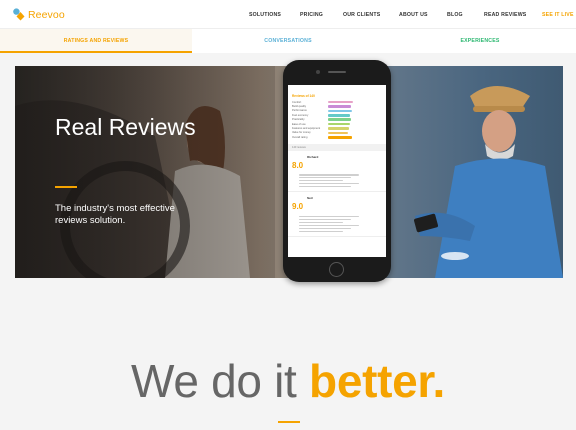 This screenshot has height=430, width=576. Describe the element at coordinates (265, 15) in the screenshot. I see `nav-solutions: SOLUTIONS` at that location.